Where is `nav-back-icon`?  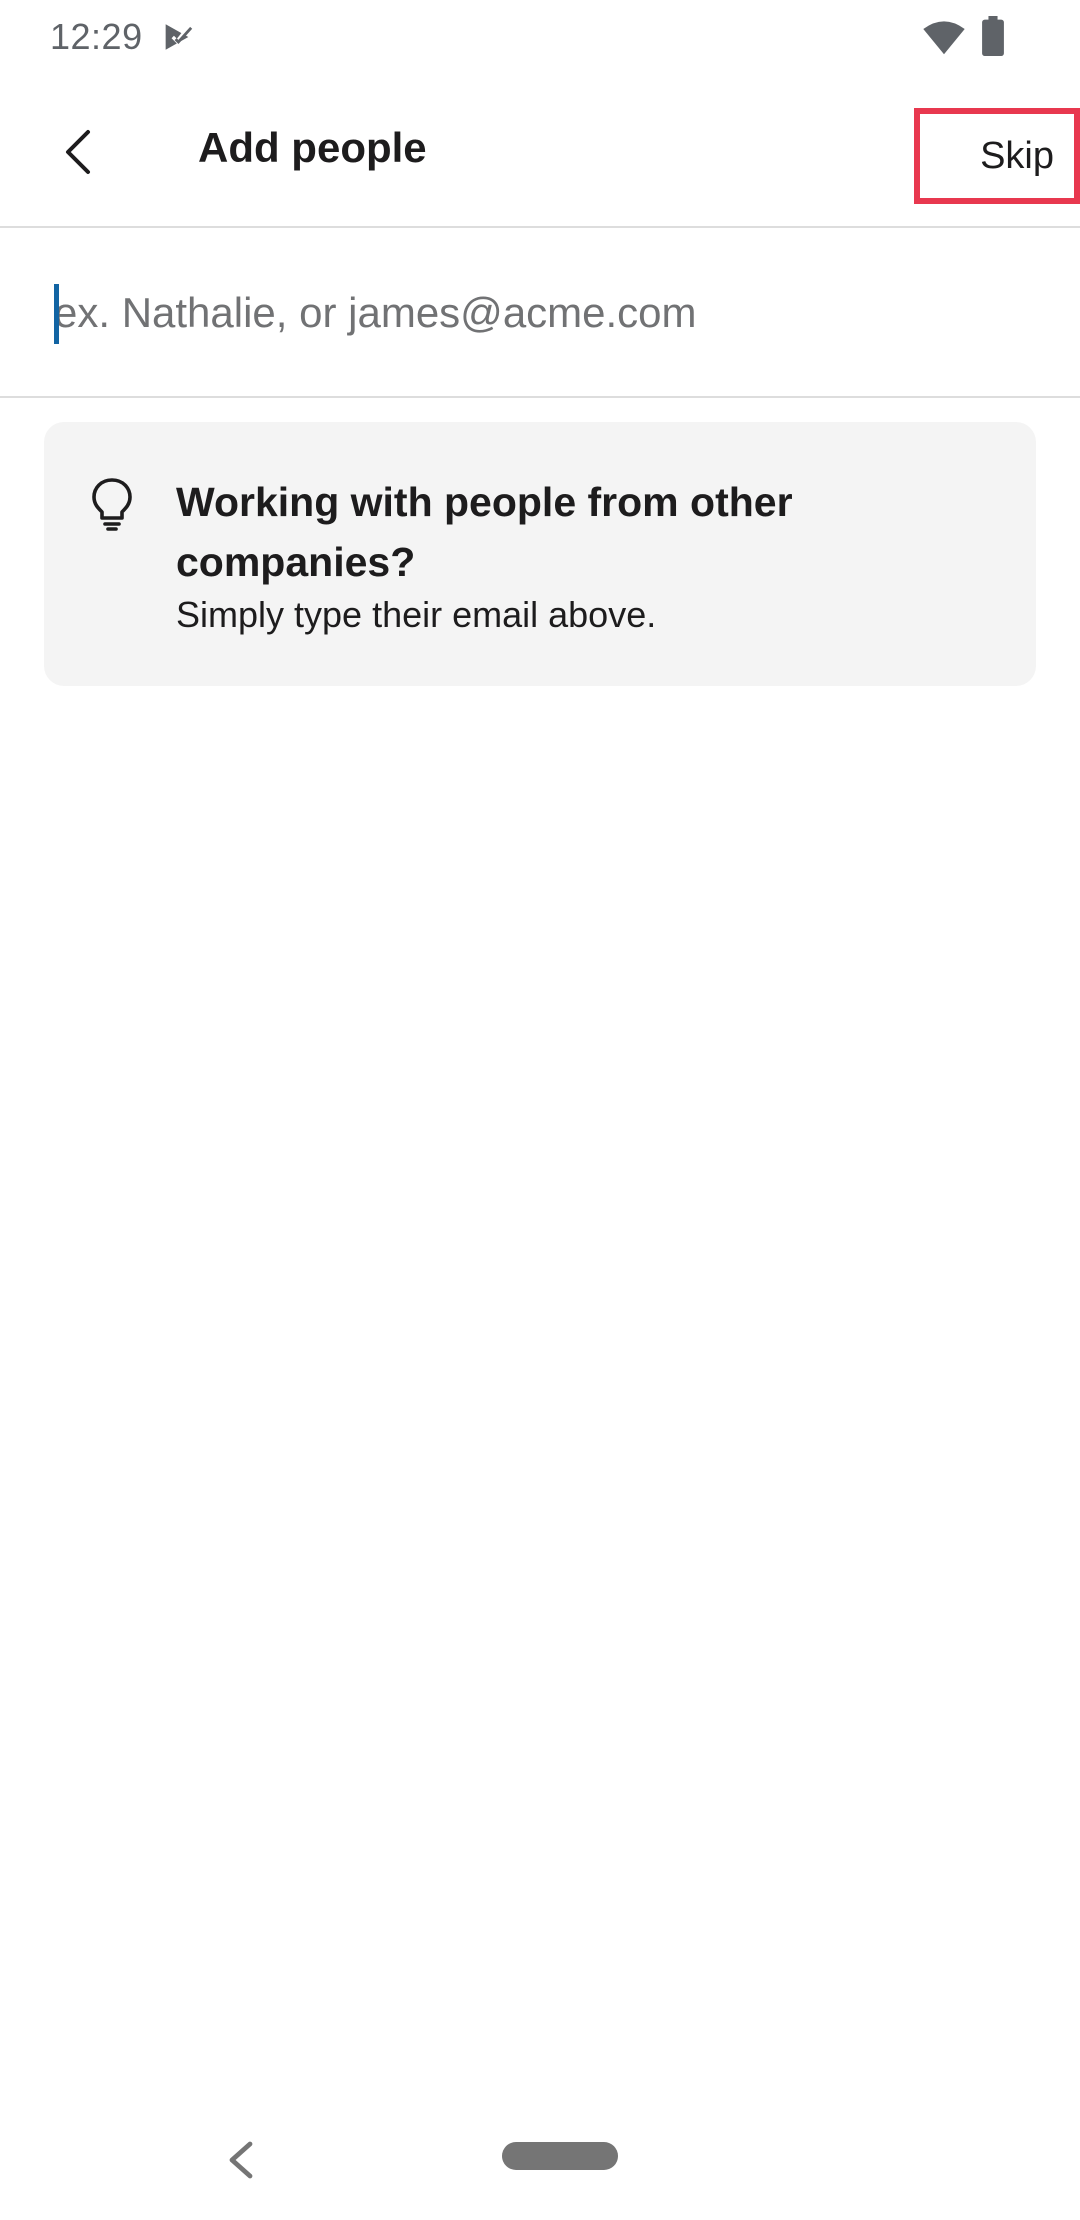
nav-back-icon is located at coordinates (240, 2160).